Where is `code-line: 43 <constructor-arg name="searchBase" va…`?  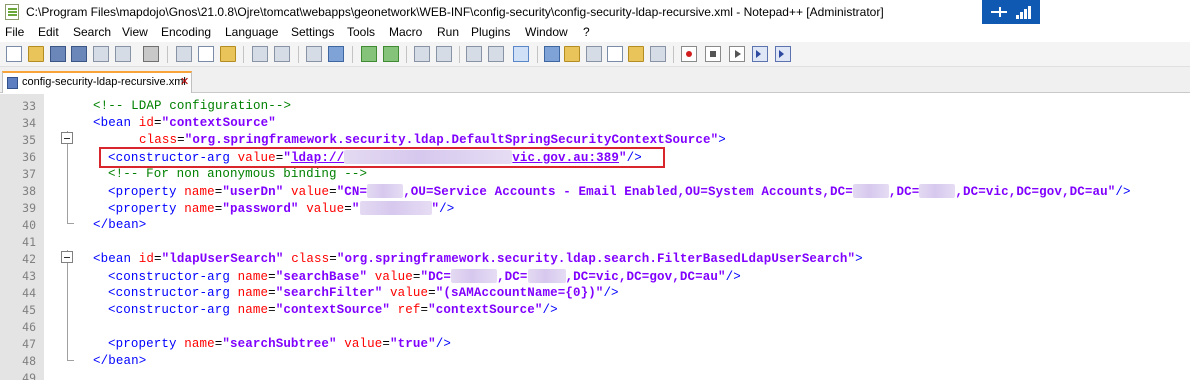
code-line: 43 <constructor-arg name="searchBase" va… is located at coordinates (595, 275).